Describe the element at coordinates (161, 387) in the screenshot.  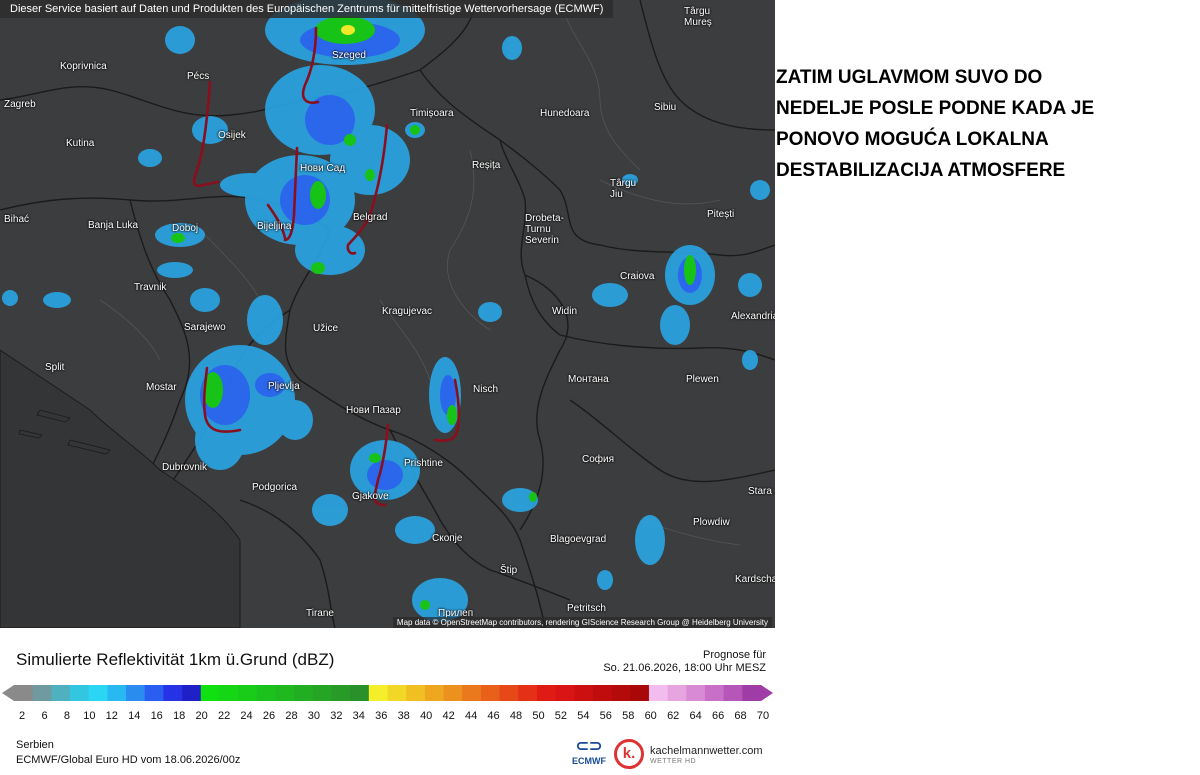
I see `city-label: Mostar` at that location.